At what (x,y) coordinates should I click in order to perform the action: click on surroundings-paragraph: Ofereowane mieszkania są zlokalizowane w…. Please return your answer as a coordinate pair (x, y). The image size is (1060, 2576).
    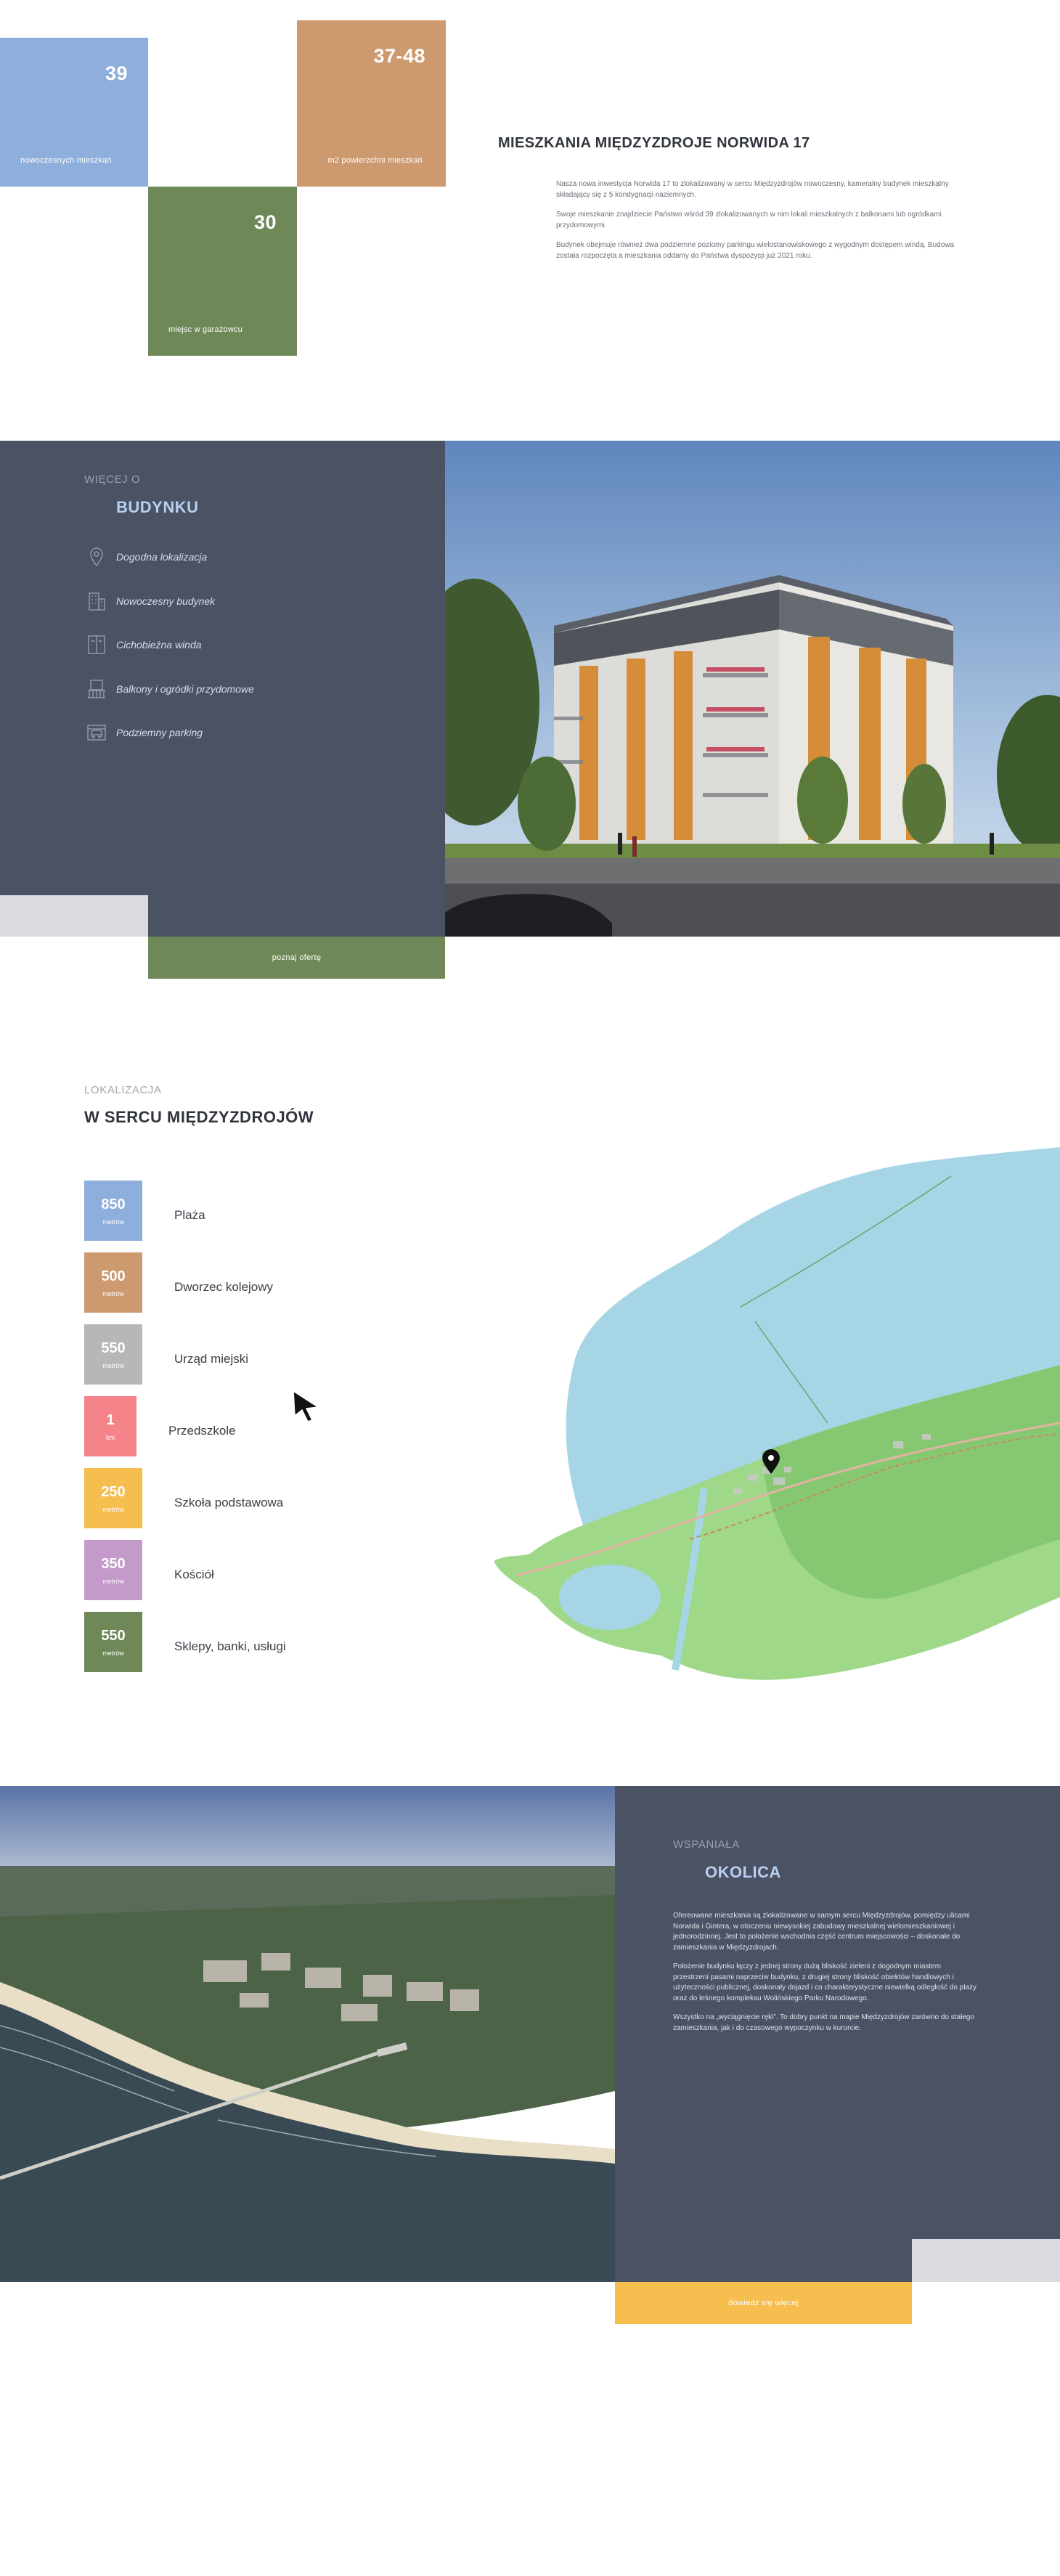
    Looking at the image, I should click on (821, 1932).